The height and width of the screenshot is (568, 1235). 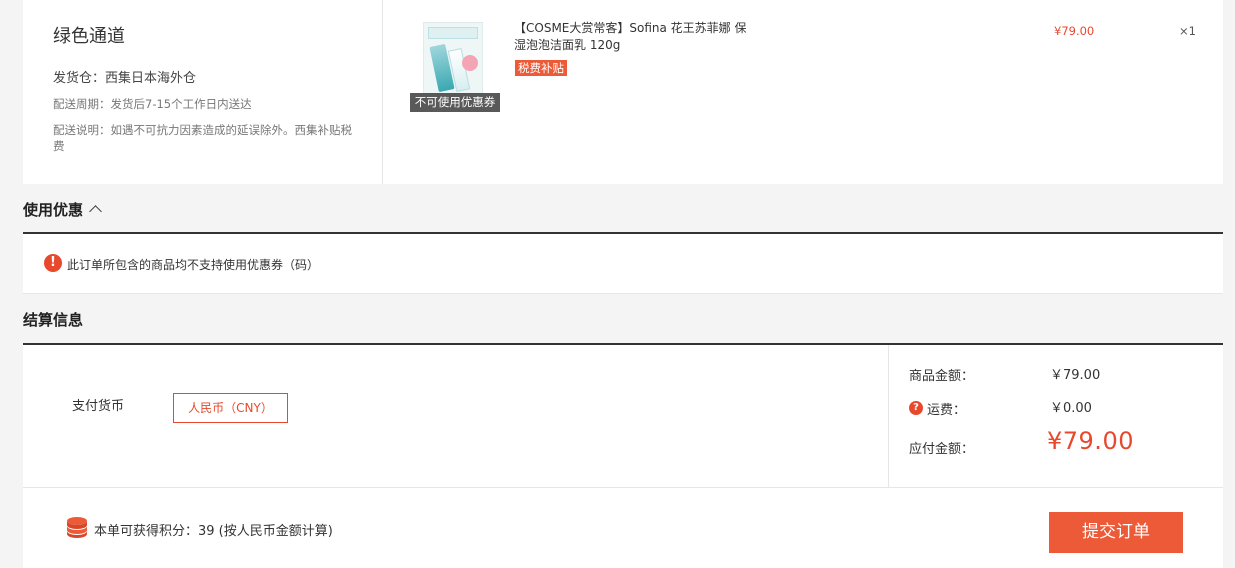 I want to click on payable-amount-label: 应付金额：, so click(x=942, y=449).